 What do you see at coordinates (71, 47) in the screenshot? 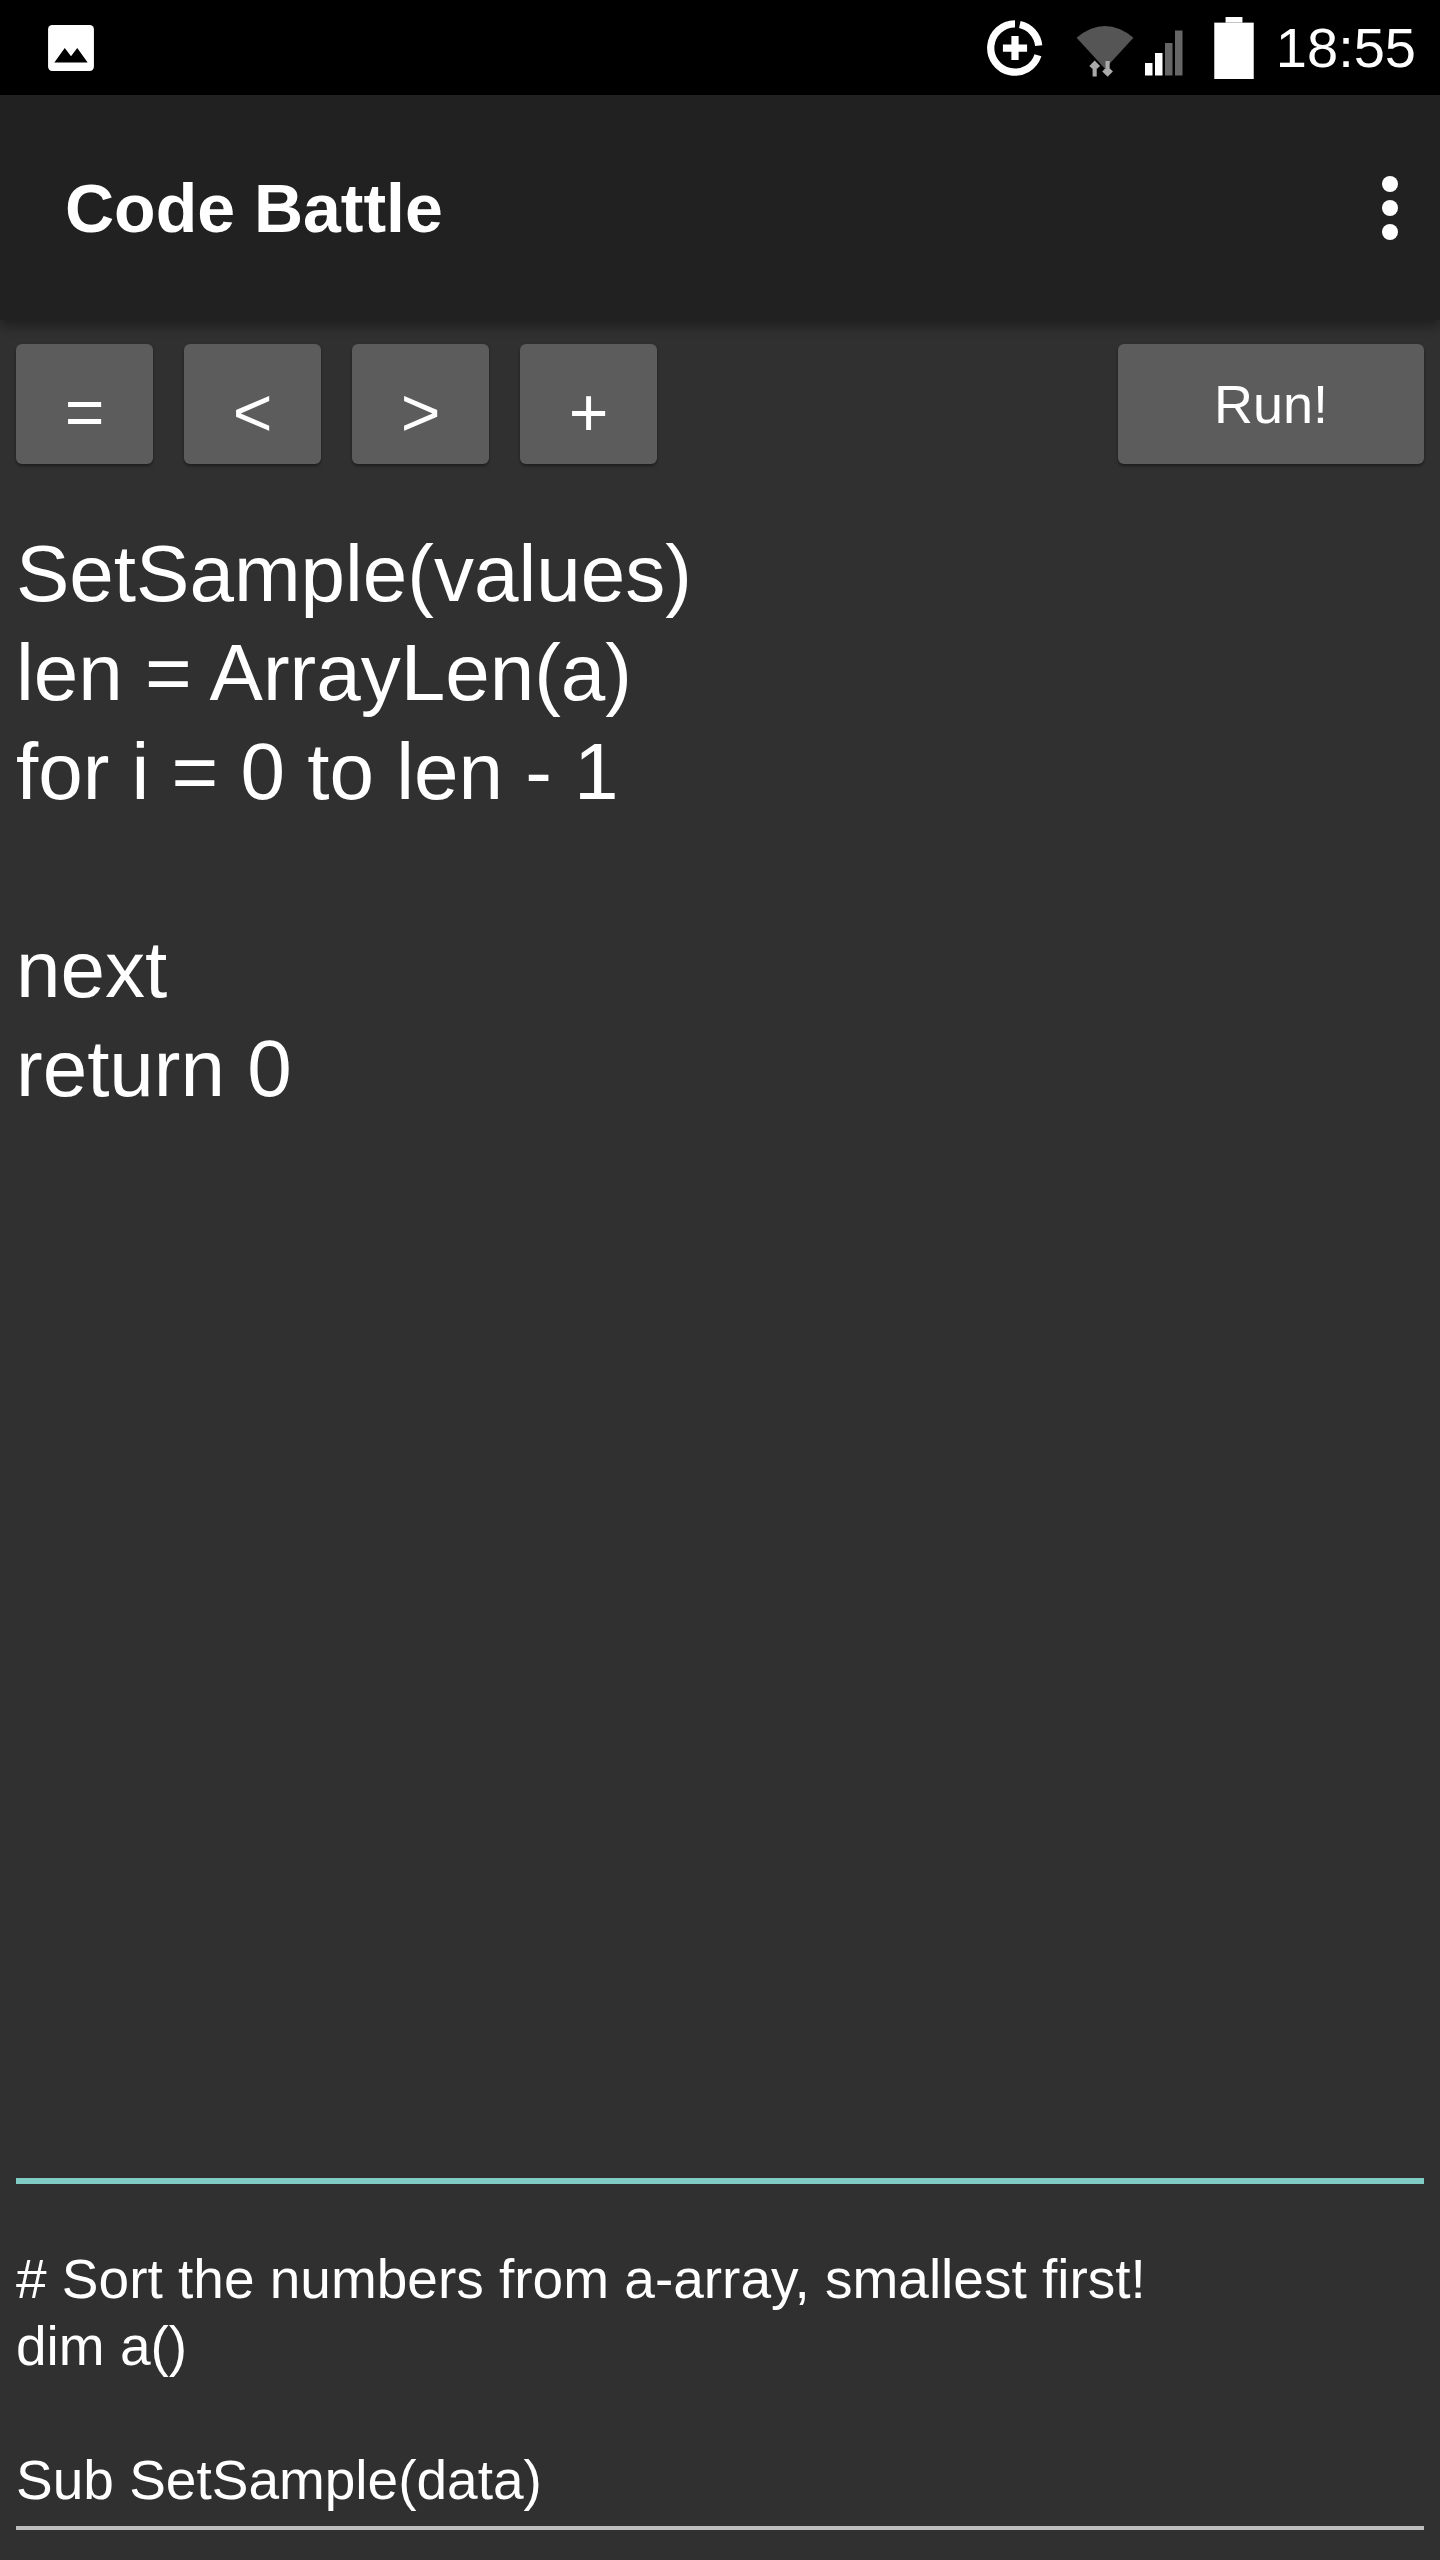
I see `image-icon` at bounding box center [71, 47].